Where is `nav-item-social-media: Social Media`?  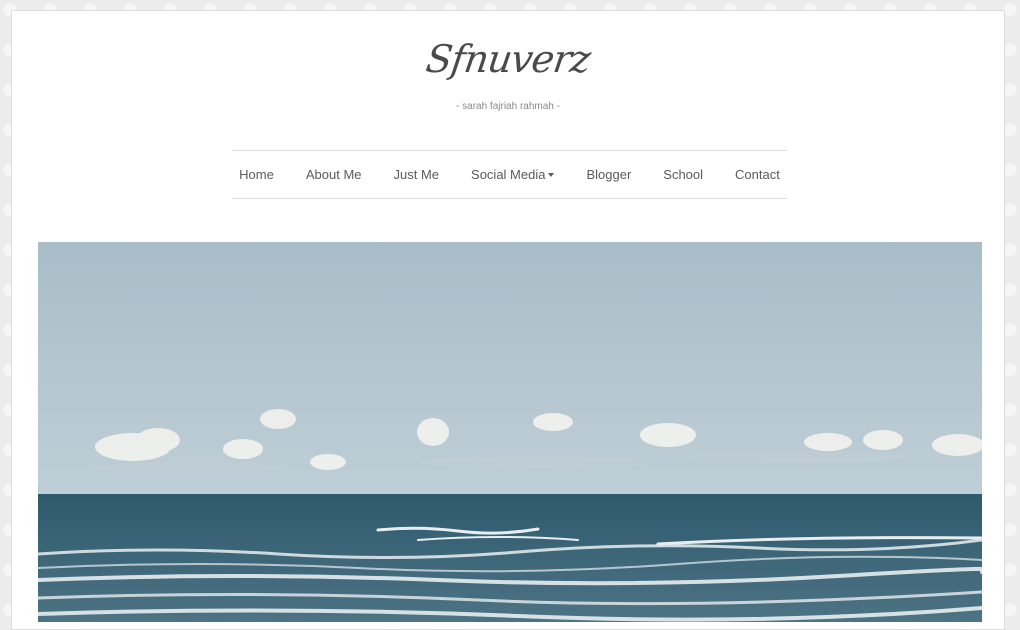 nav-item-social-media: Social Media is located at coordinates (512, 174).